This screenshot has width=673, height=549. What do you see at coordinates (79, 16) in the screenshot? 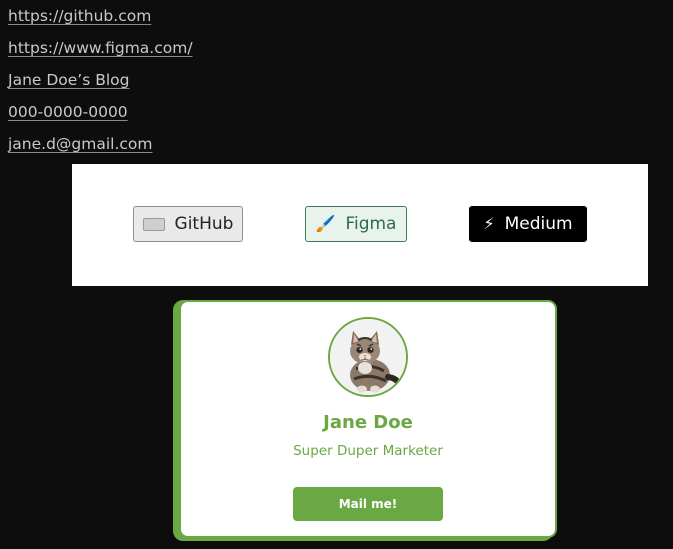
I see `github-link: https://github.com` at bounding box center [79, 16].